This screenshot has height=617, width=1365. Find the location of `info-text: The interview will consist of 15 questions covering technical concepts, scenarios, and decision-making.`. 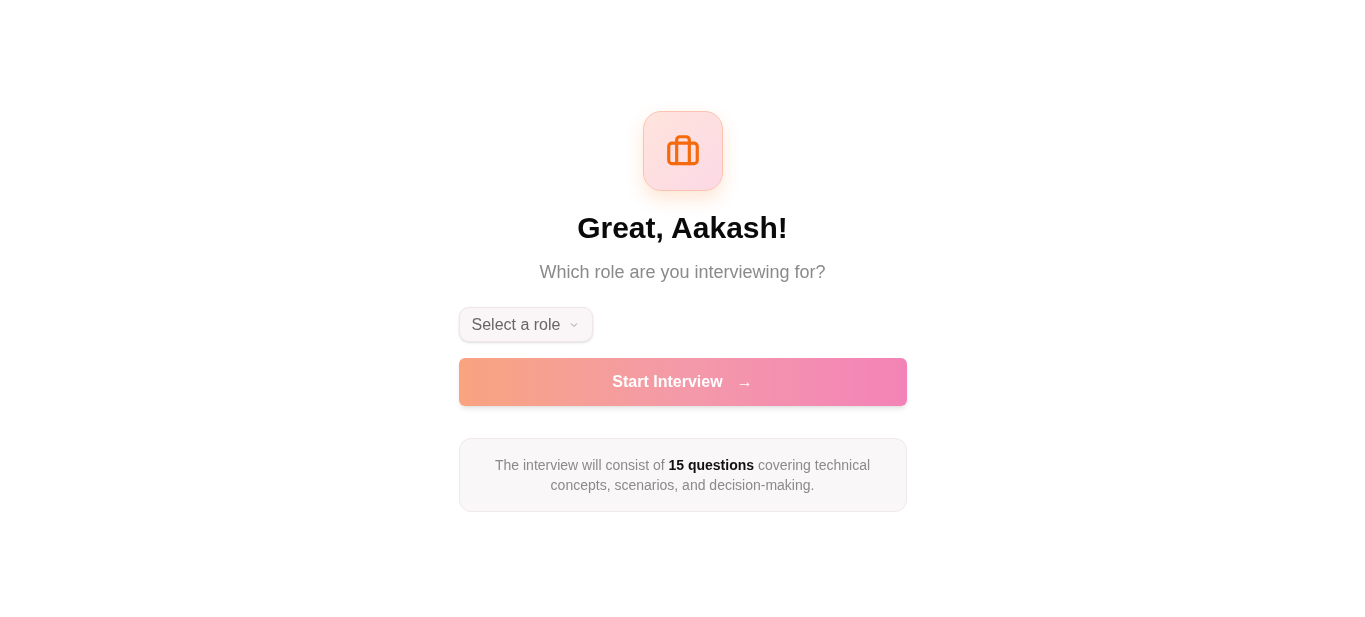

info-text: The interview will consist of 15 questions covering technical concepts, scenarios, and decision-making. is located at coordinates (682, 475).